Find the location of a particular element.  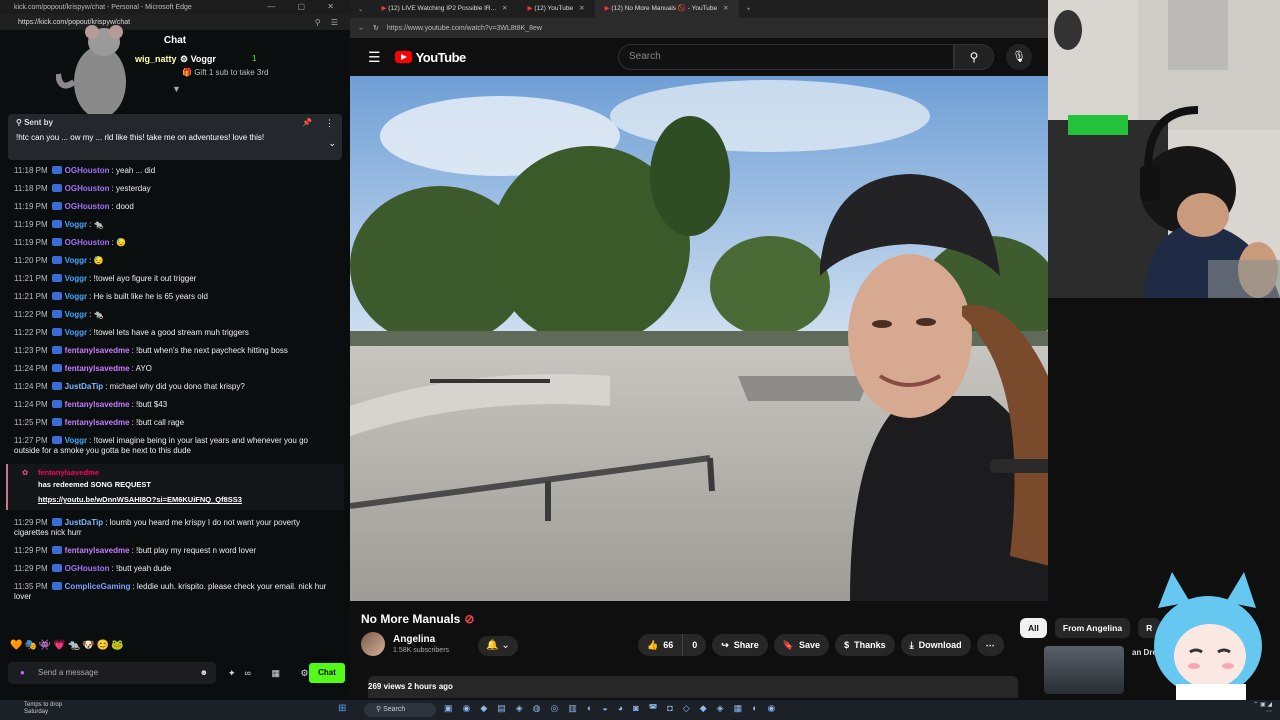

voice-search-icon: 🎙 is located at coordinates (1019, 57).